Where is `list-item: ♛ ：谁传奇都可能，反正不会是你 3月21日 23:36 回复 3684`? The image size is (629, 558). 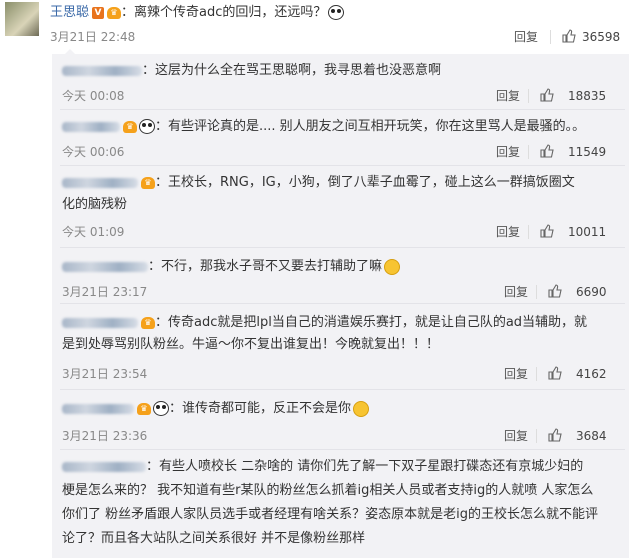
list-item: ♛ ：谁传奇都可能，反正不会是你 3月21日 23:36 回复 3684 is located at coordinates (340, 420).